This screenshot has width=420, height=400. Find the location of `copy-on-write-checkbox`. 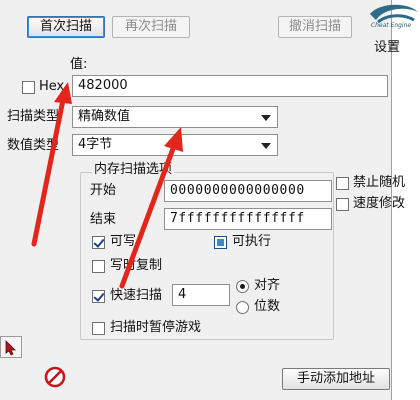

copy-on-write-checkbox is located at coordinates (98, 266).